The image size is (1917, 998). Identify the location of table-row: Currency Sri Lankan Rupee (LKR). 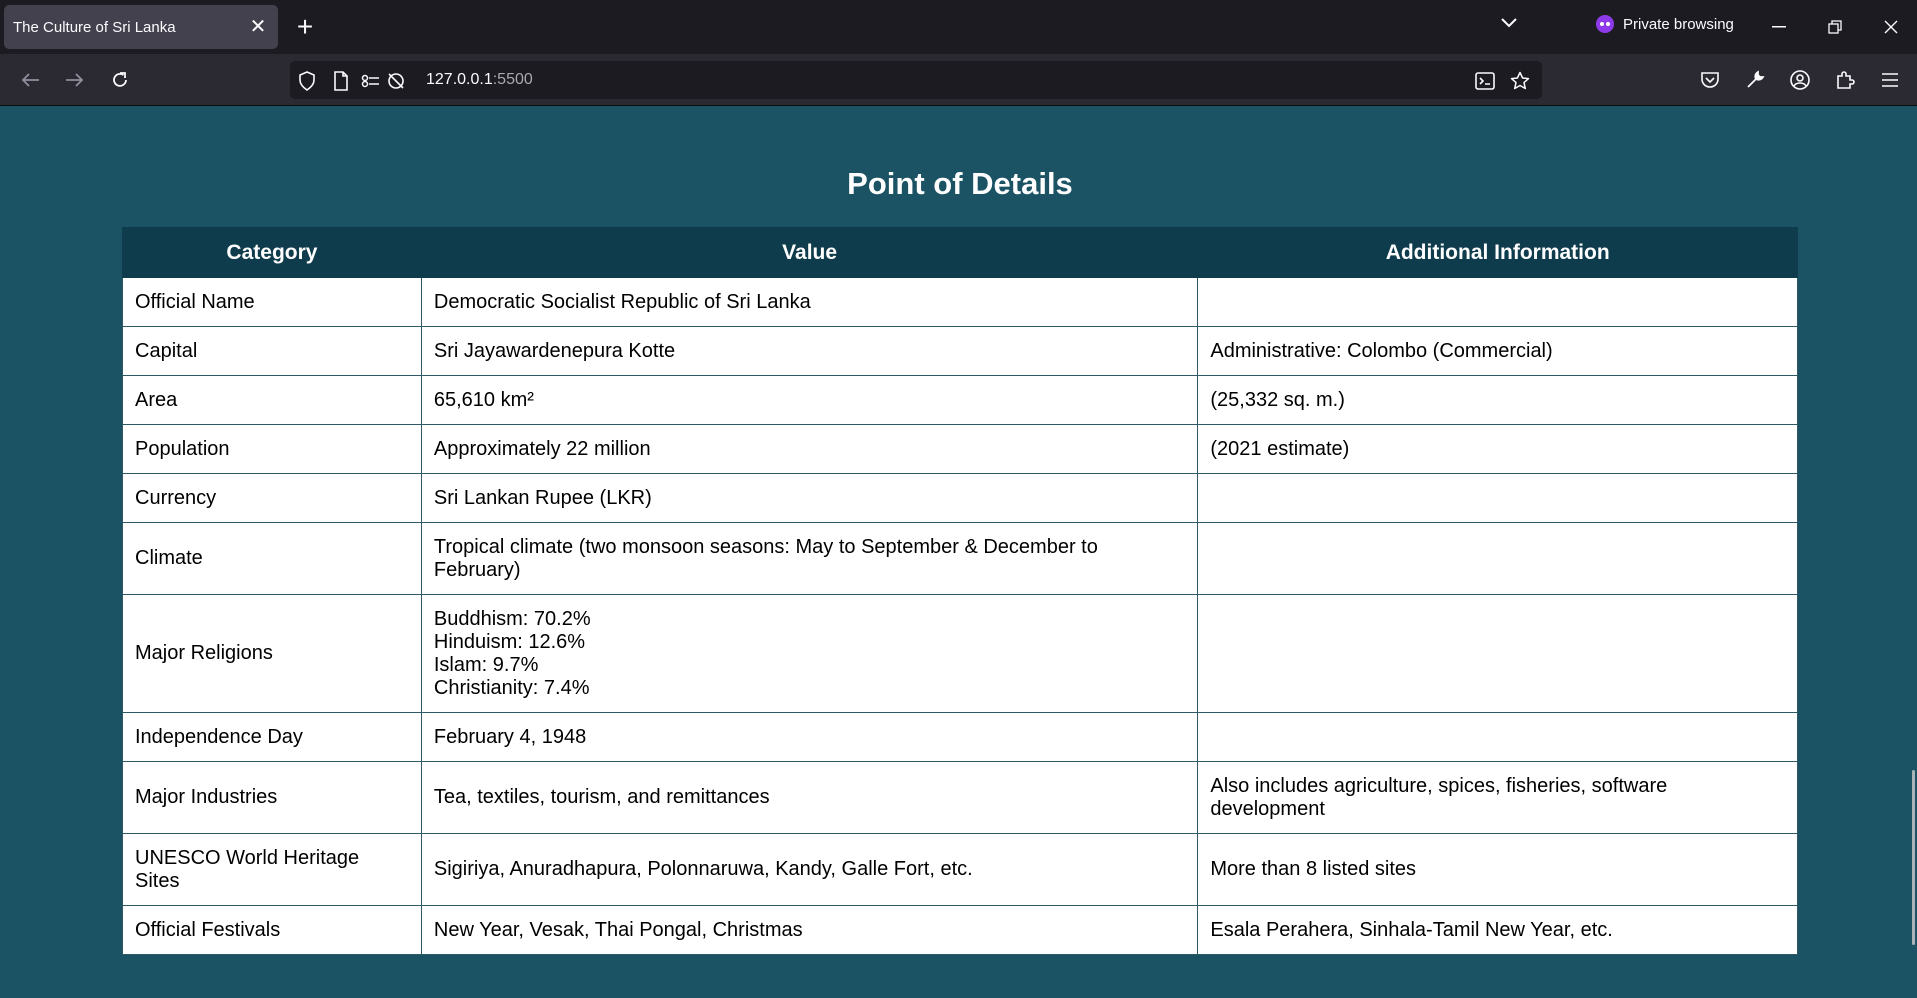
(960, 498).